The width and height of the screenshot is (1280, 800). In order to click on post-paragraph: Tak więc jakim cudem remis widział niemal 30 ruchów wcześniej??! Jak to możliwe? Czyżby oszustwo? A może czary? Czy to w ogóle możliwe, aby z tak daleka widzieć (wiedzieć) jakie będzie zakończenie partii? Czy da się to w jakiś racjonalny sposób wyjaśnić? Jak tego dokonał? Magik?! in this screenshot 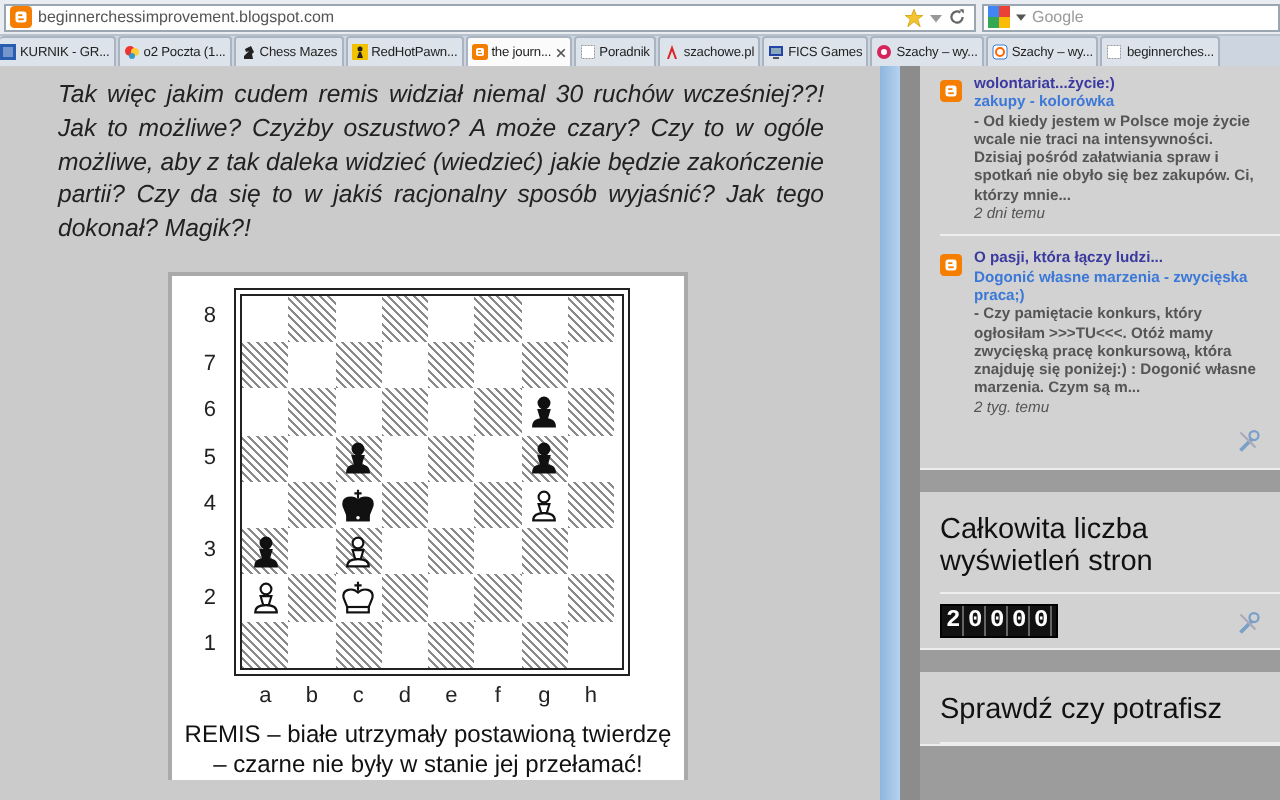, I will do `click(441, 162)`.